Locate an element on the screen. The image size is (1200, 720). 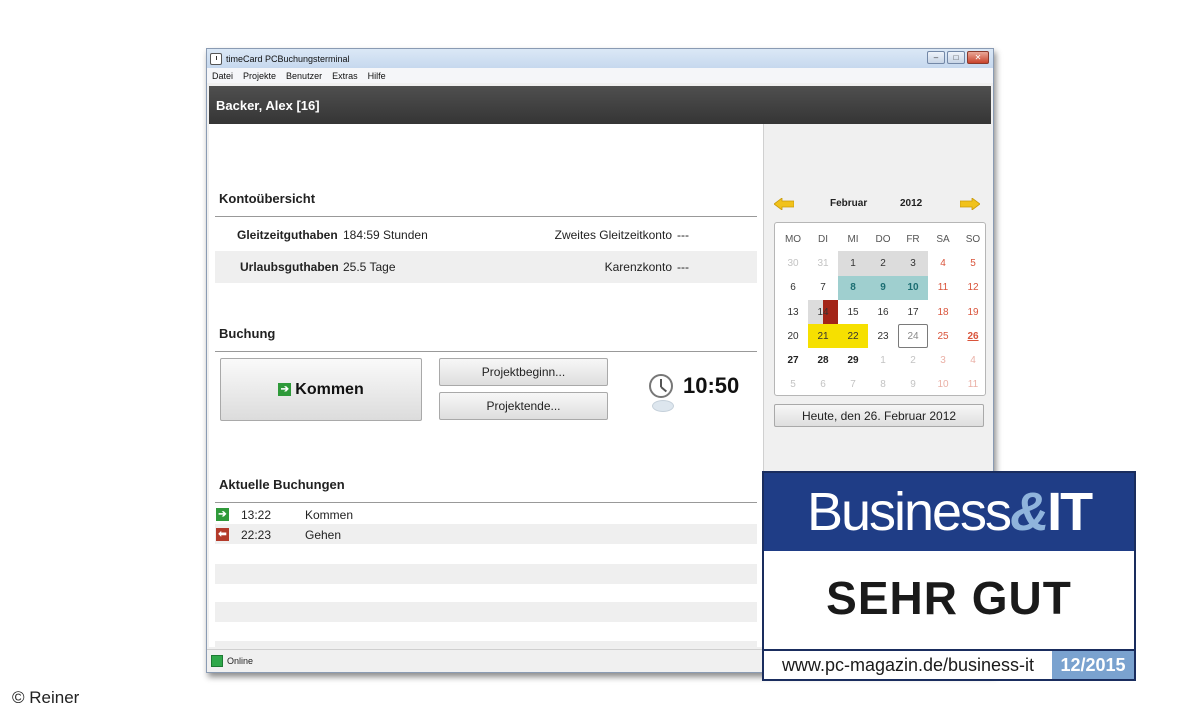
calendar-day: 14 is located at coordinates (823, 312).